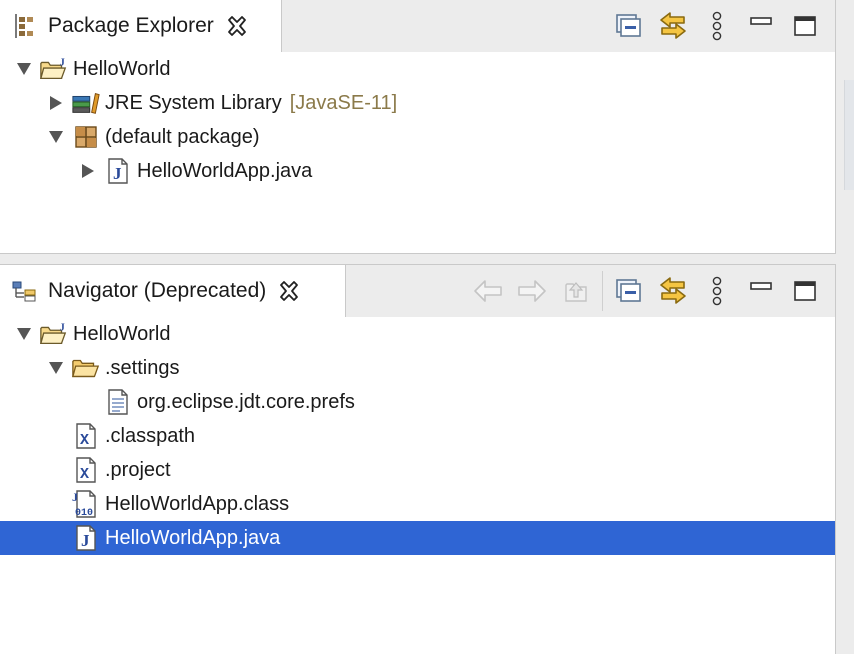 The width and height of the screenshot is (854, 654). Describe the element at coordinates (25, 26) in the screenshot. I see `package-explorer-icon` at that location.